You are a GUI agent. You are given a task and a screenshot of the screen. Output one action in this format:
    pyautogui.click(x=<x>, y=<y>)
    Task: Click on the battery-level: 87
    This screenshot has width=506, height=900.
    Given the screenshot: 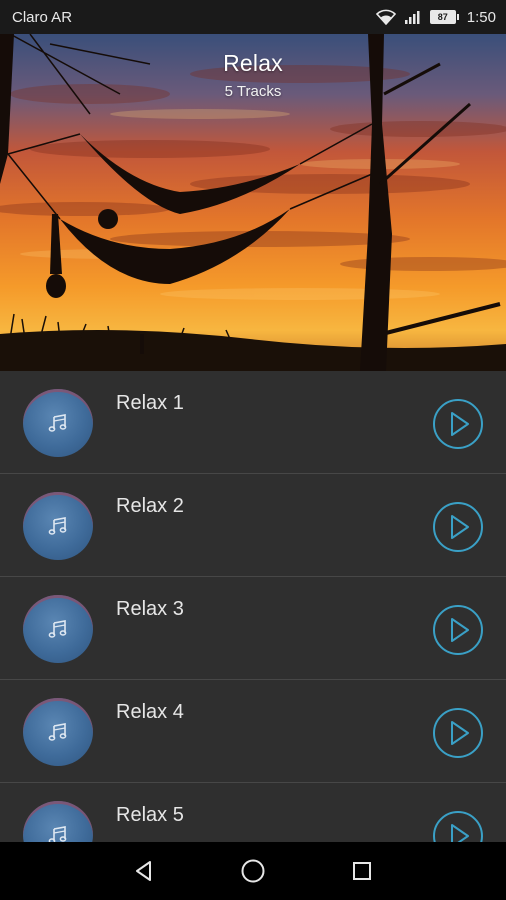 What is the action you would take?
    pyautogui.click(x=442, y=17)
    